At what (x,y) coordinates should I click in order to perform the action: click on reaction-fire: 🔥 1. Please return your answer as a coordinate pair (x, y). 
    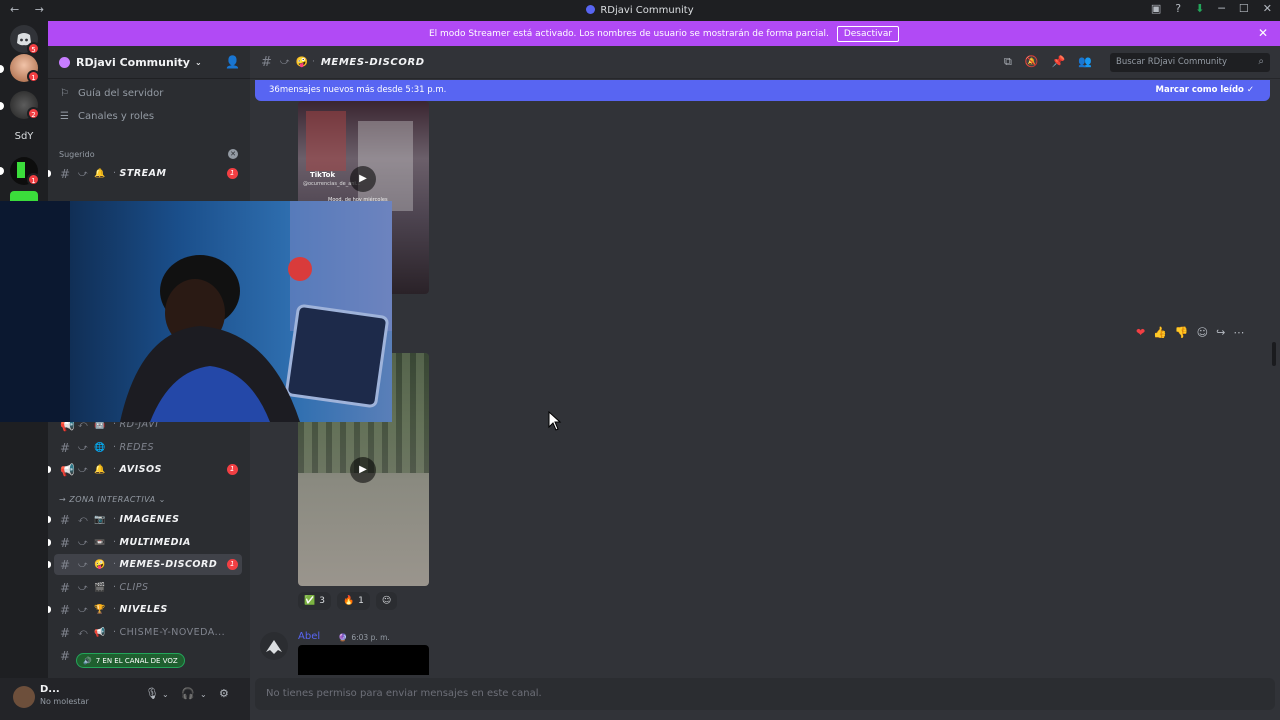
    Looking at the image, I should click on (353, 601).